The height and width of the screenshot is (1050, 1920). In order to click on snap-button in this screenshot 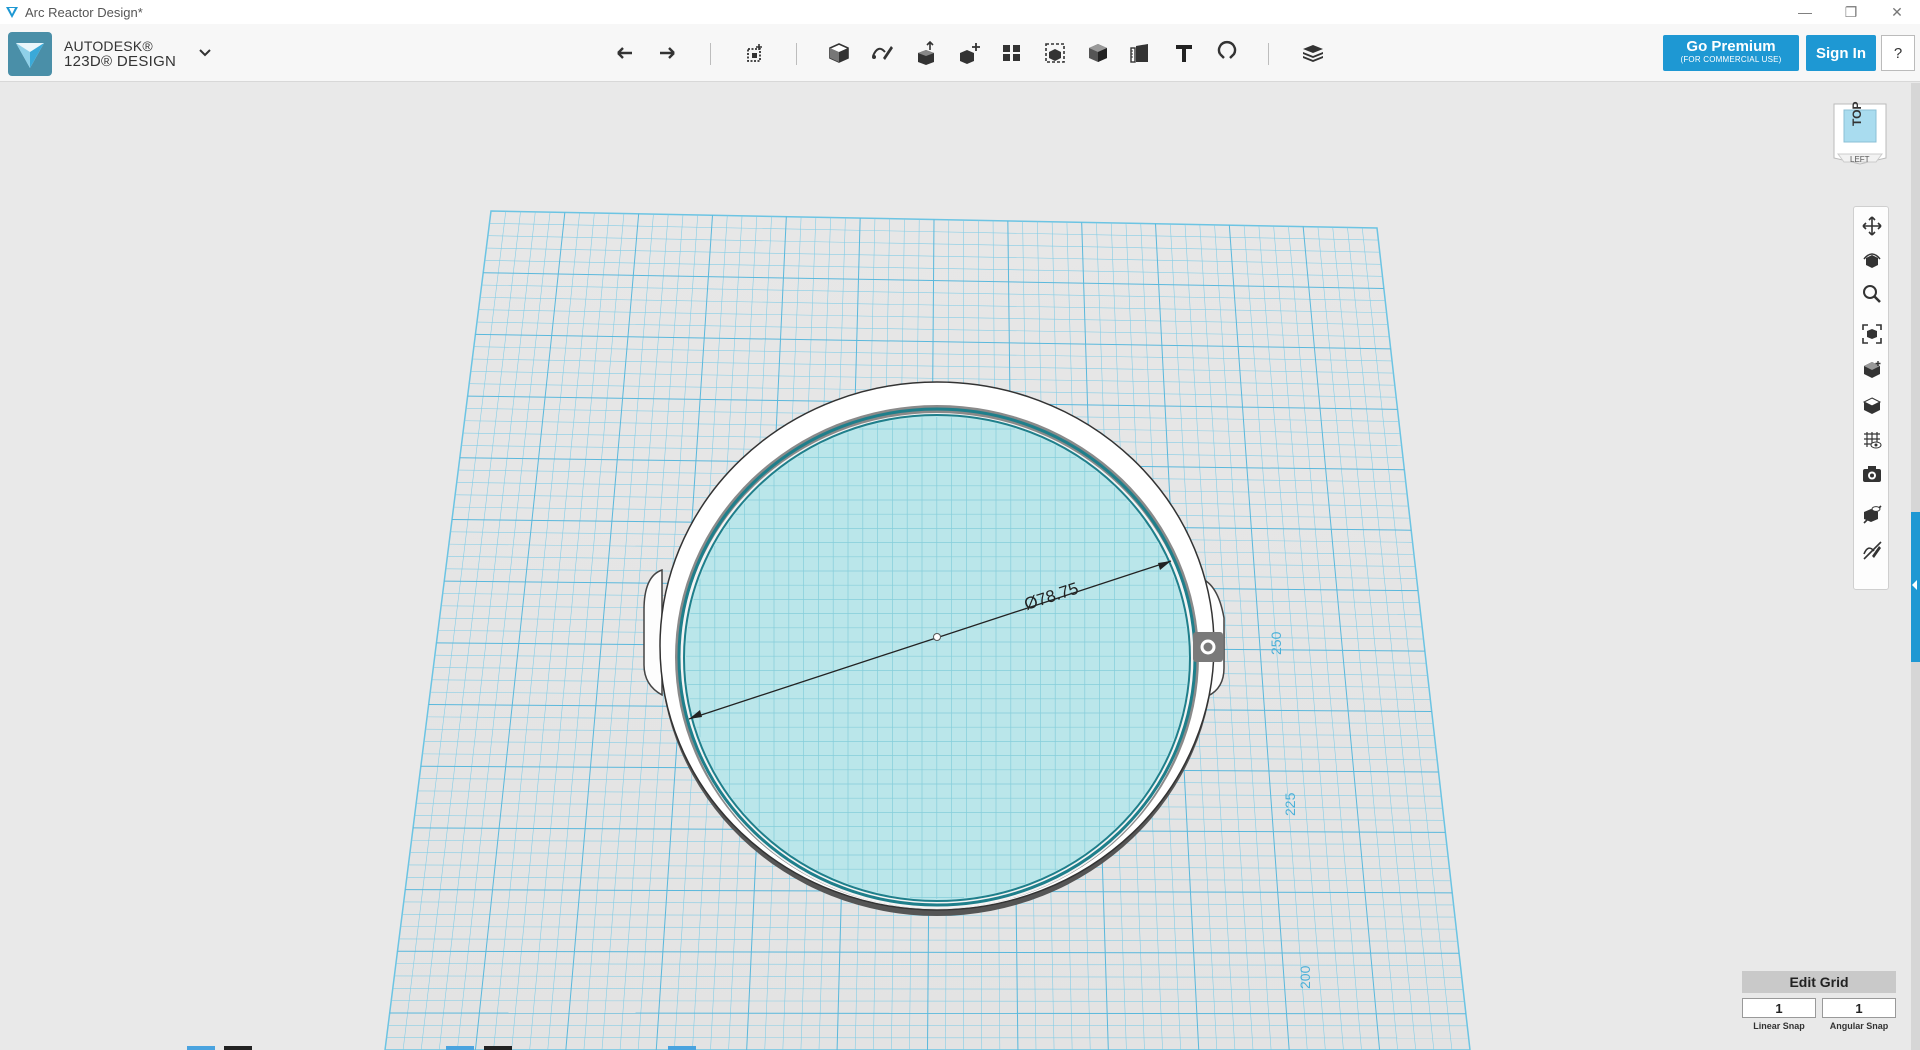, I will do `click(1227, 53)`.